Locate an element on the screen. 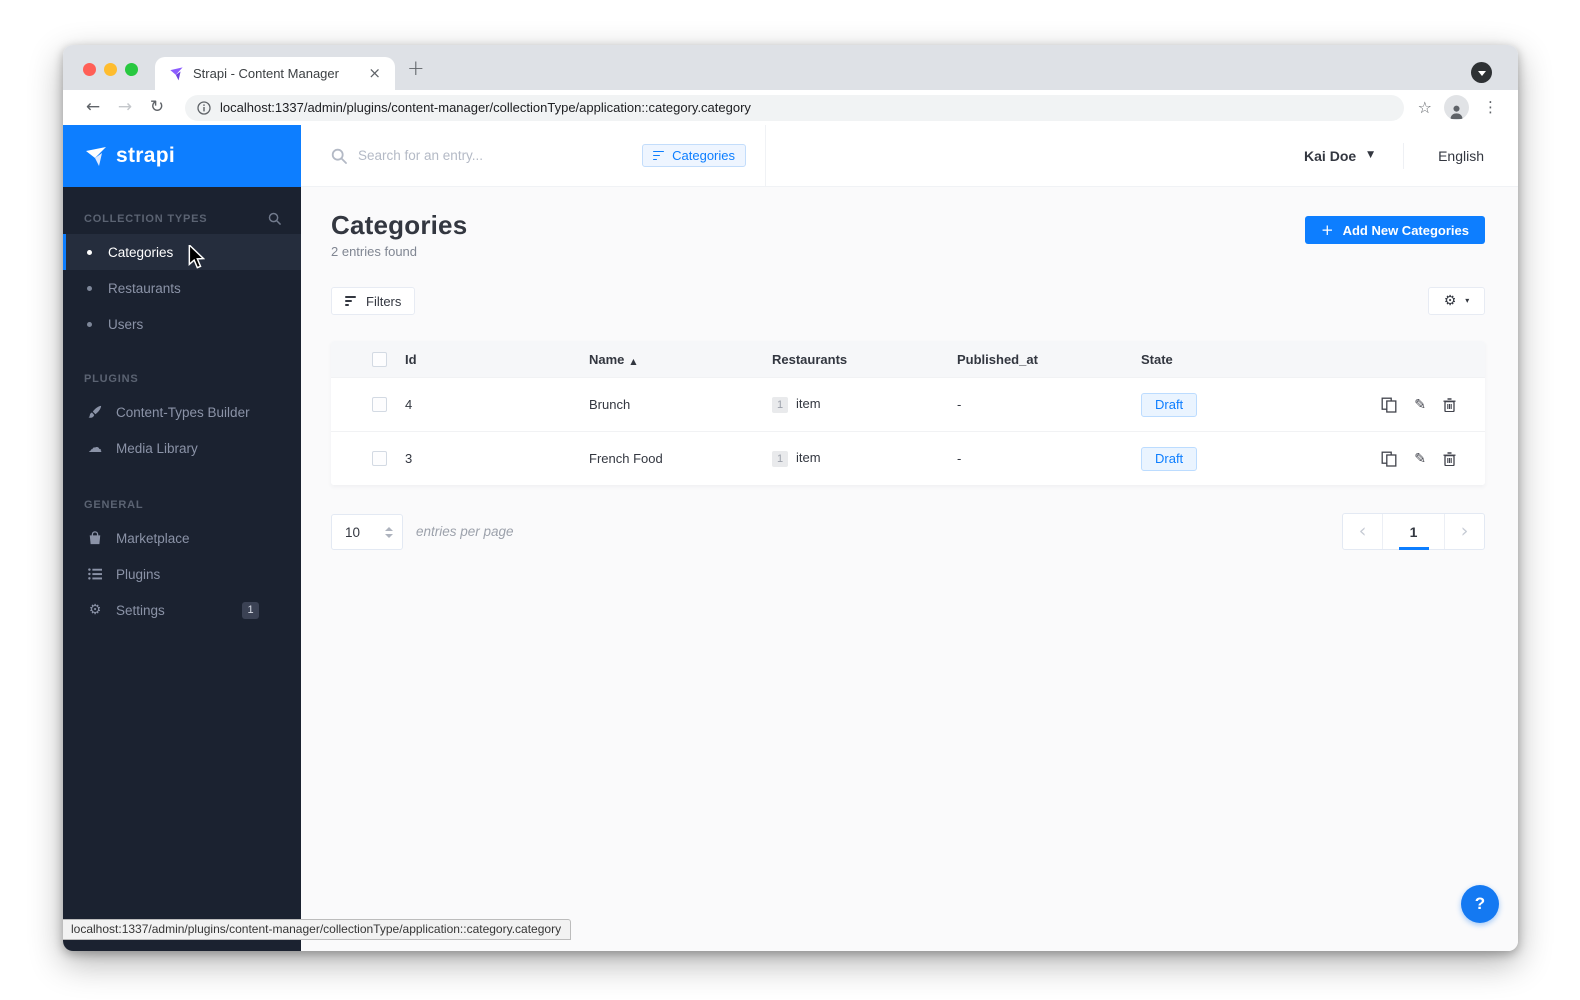 The width and height of the screenshot is (1580, 1000). sidebar-item-label: Marketplace is located at coordinates (153, 538).